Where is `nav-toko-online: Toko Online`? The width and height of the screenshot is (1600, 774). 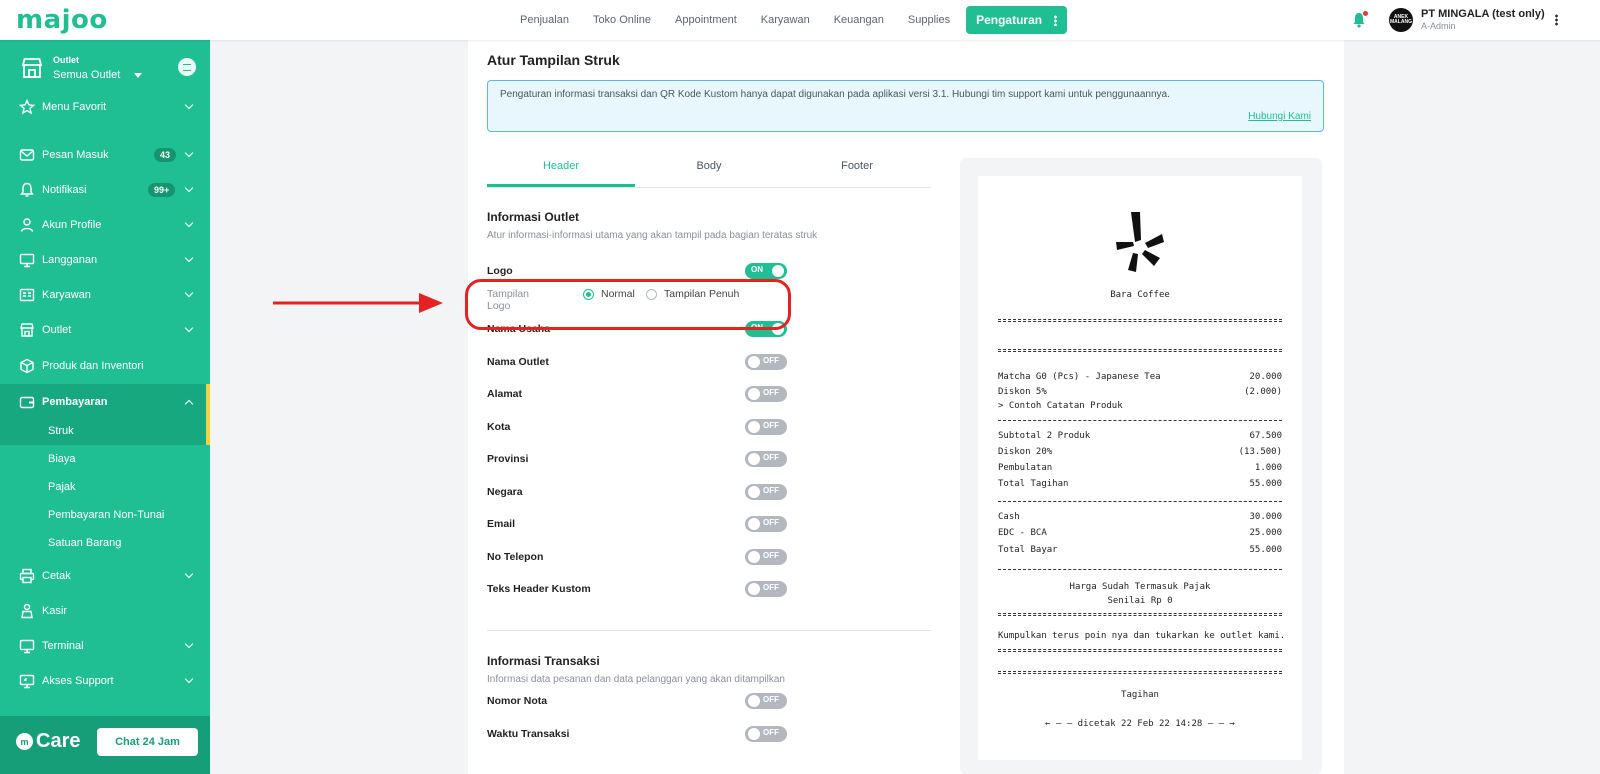
nav-toko-online: Toko Online is located at coordinates (622, 20).